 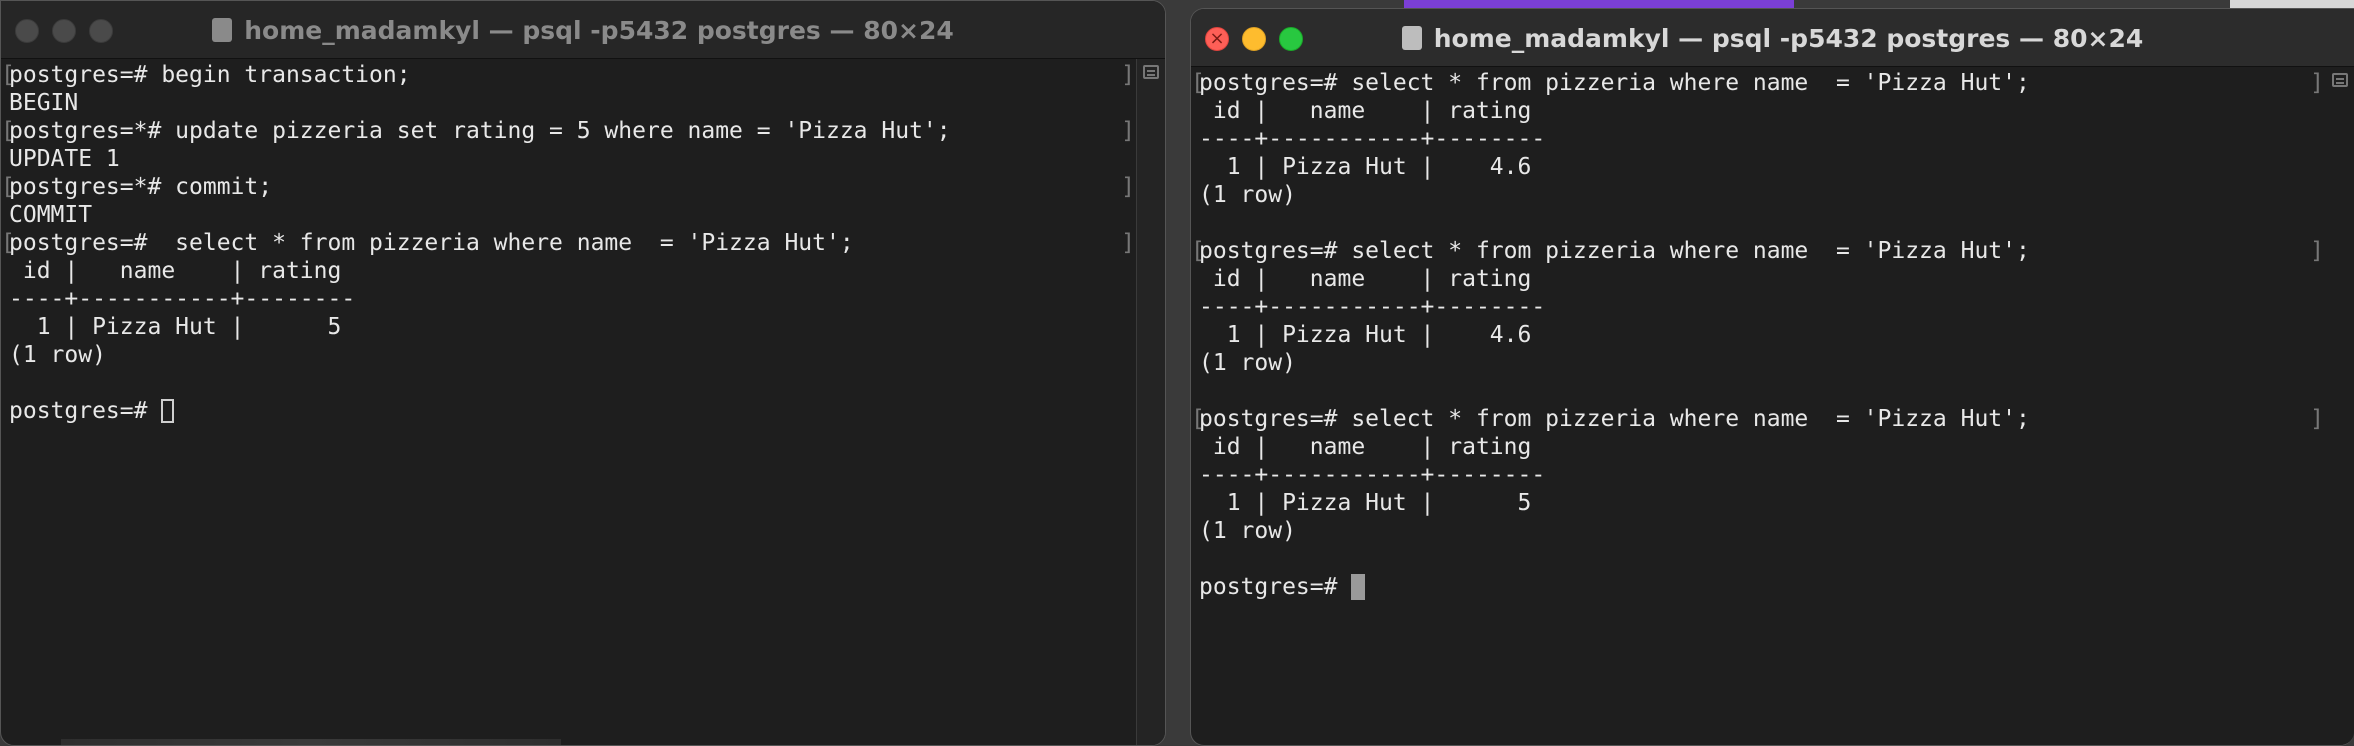 I want to click on terminal-line: BEGIN, so click(x=44, y=103).